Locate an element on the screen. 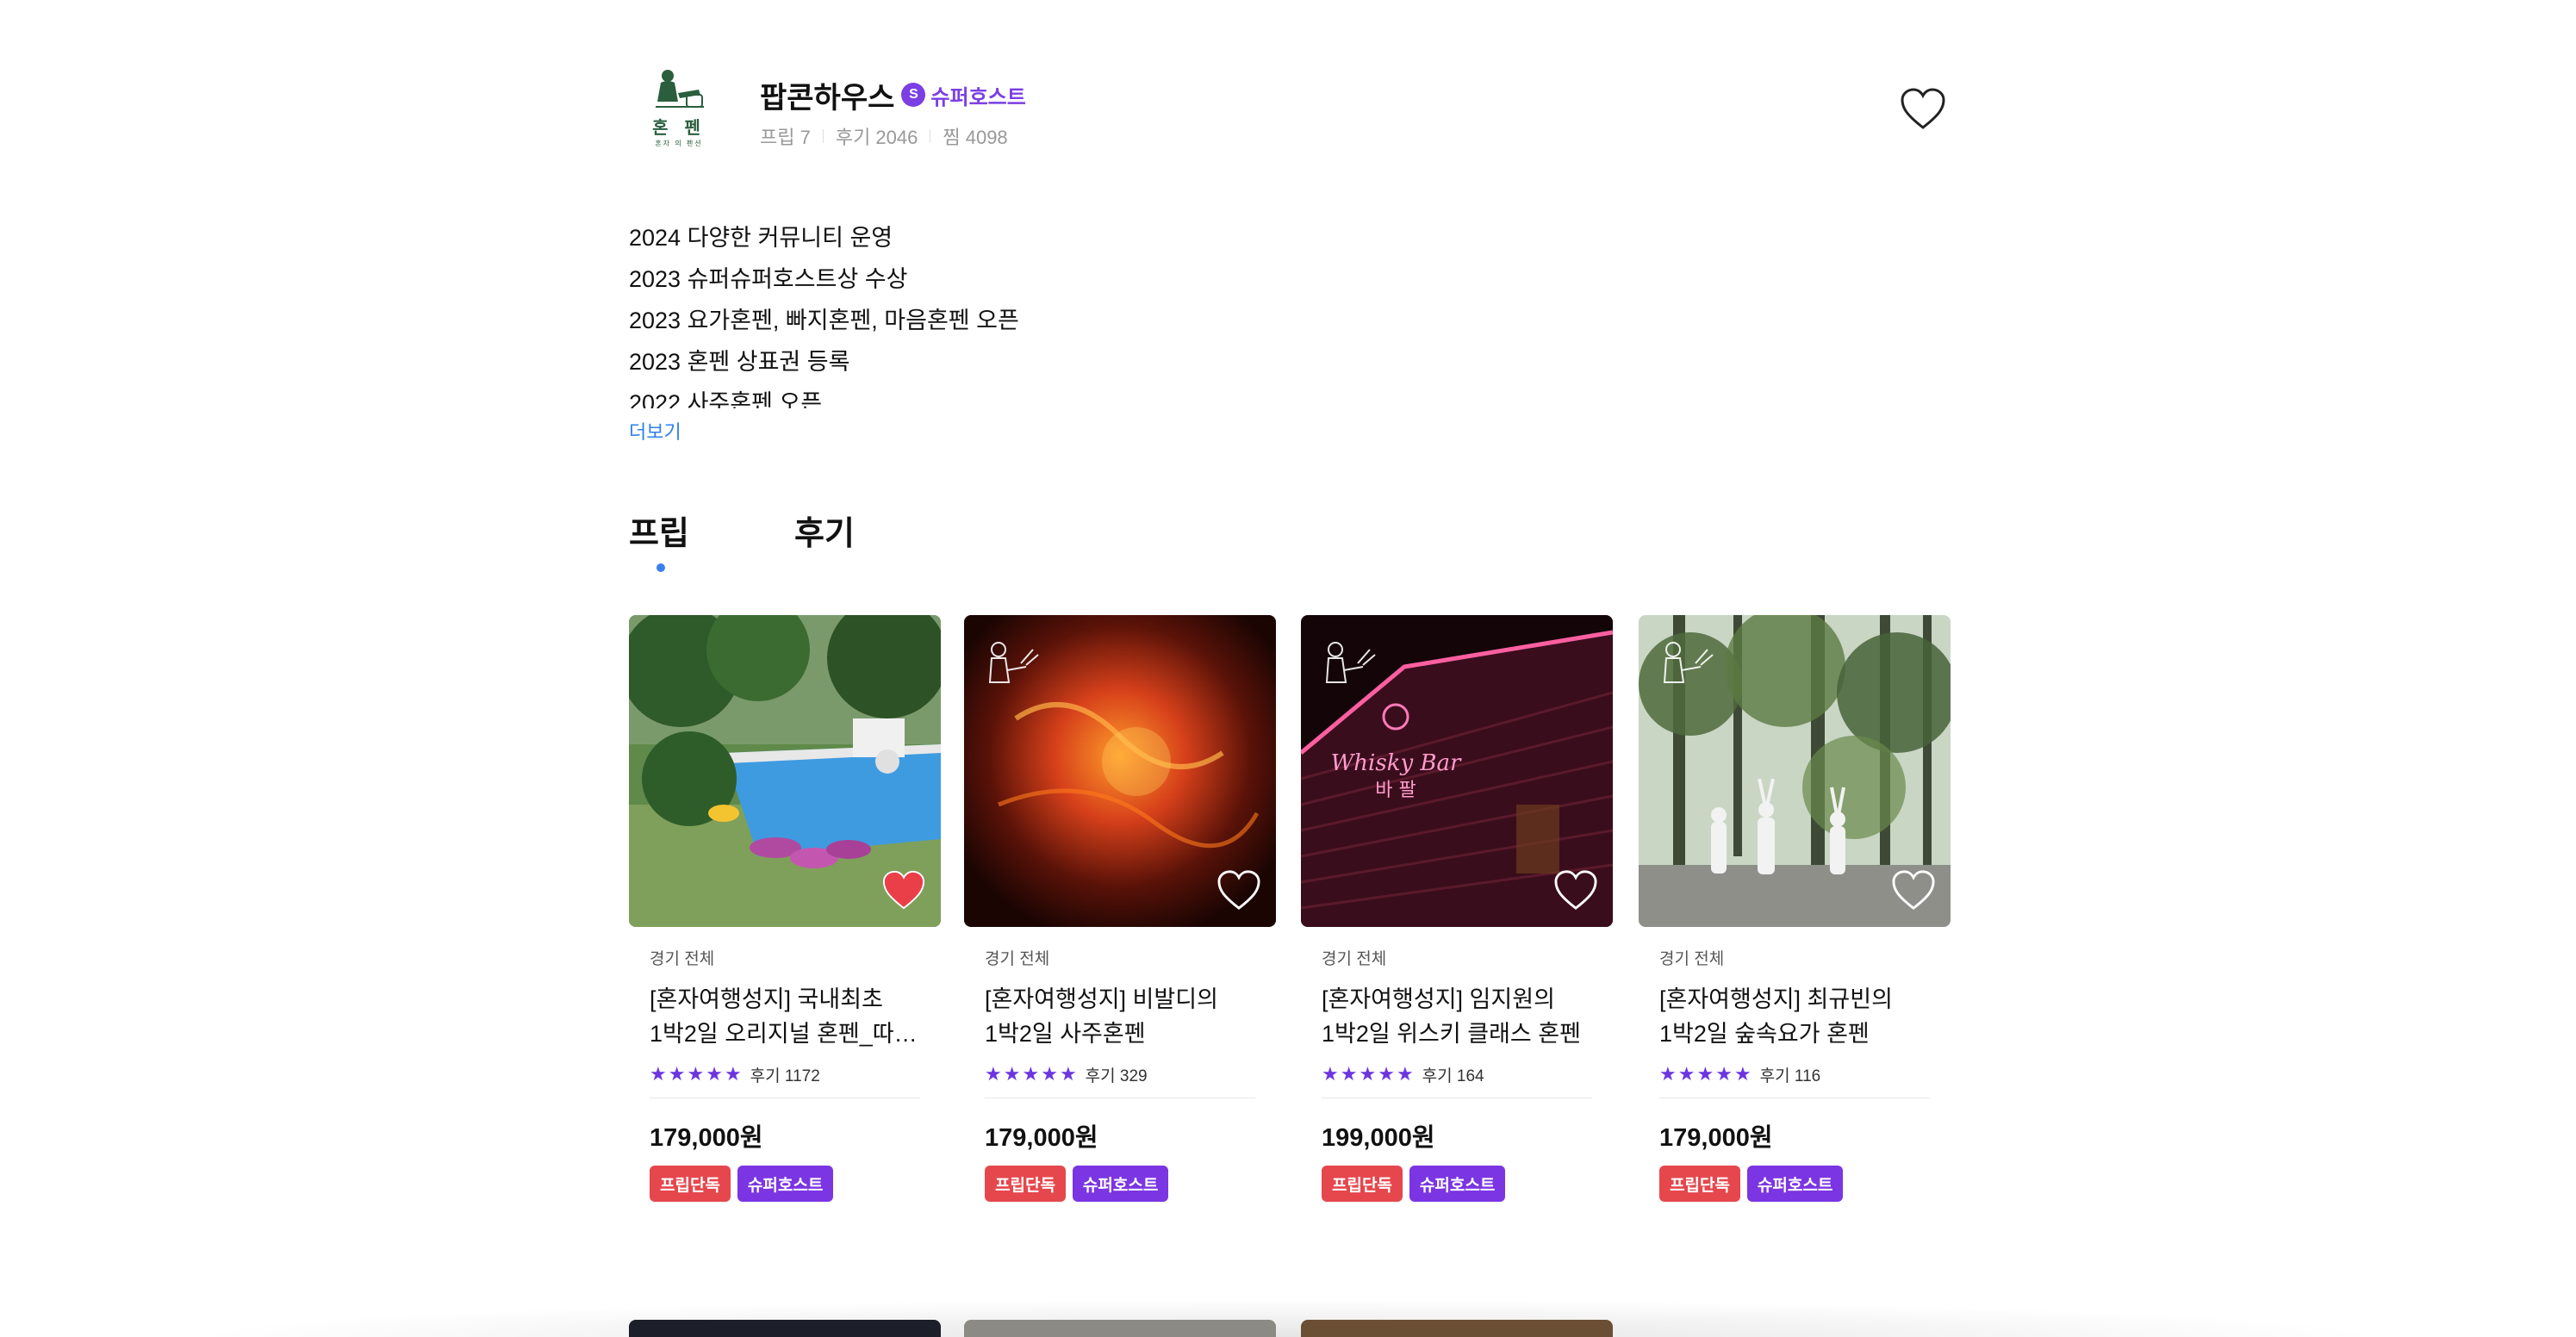  review-count: 후기 329 is located at coordinates (1116, 1076).